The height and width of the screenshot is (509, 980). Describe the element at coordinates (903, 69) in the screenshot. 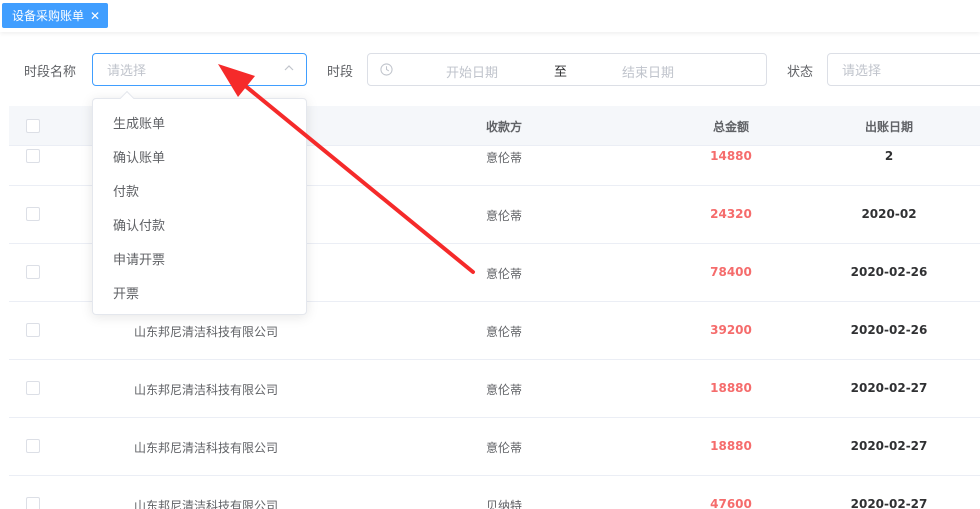

I see `status-select: 请选择` at that location.